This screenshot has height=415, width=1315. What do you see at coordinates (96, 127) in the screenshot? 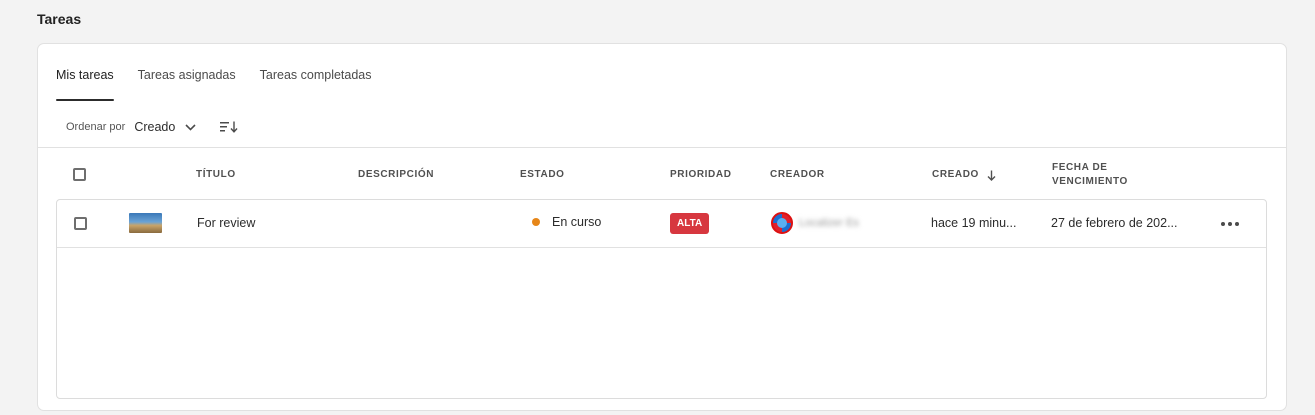
I see `sort-label: Ordenar por` at bounding box center [96, 127].